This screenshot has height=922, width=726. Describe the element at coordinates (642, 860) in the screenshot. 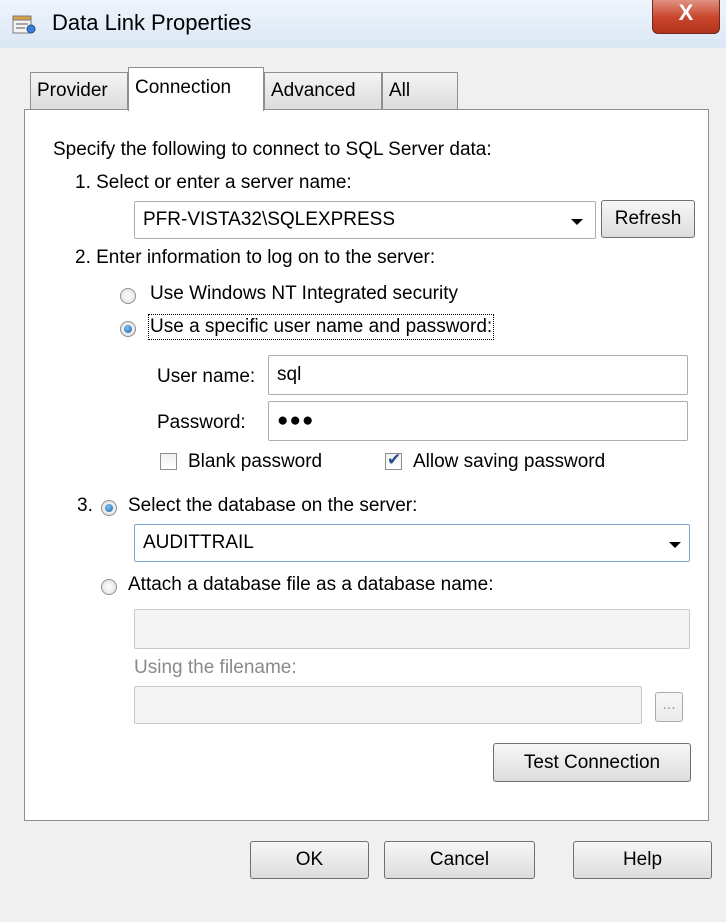

I see `help-button: Help` at that location.